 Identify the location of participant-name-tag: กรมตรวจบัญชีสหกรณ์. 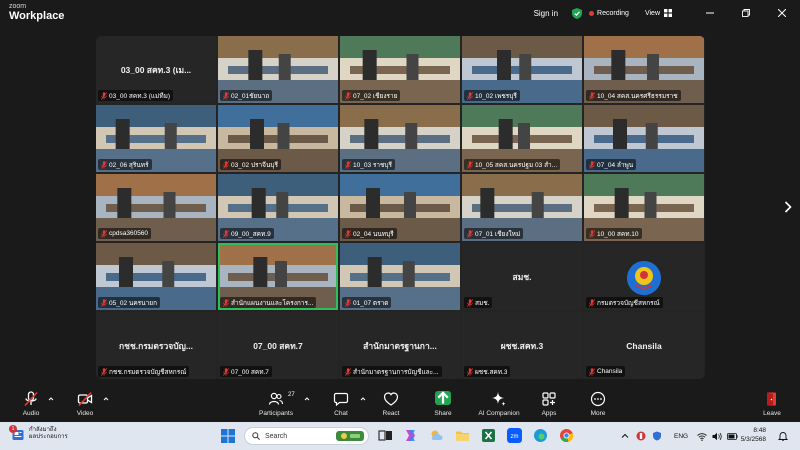
(624, 302).